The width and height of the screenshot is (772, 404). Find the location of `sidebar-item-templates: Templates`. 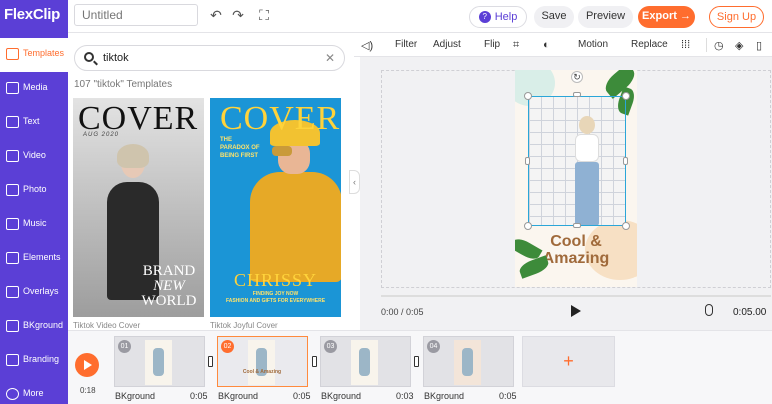

sidebar-item-templates: Templates is located at coordinates (34, 55).